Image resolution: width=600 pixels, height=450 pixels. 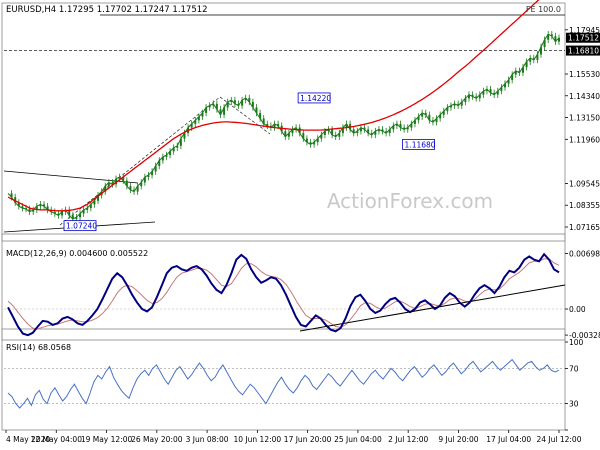 What do you see at coordinates (584, 205) in the screenshot?
I see `price-tick-label: 1.08355` at bounding box center [584, 205].